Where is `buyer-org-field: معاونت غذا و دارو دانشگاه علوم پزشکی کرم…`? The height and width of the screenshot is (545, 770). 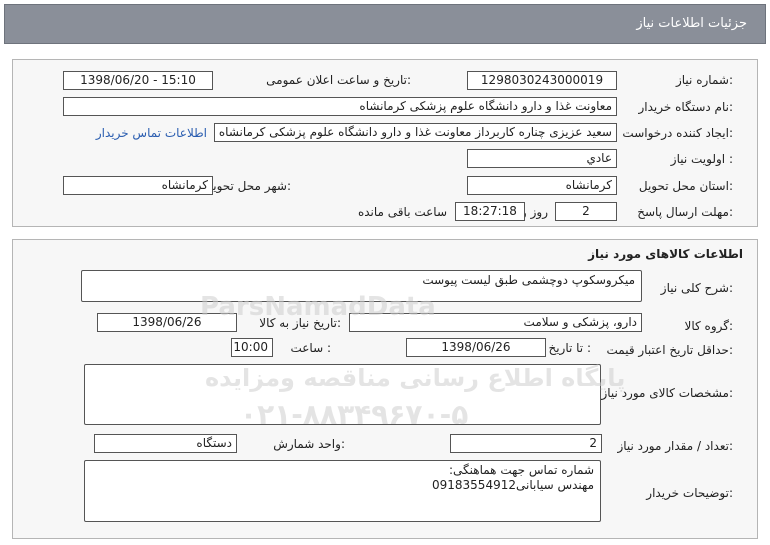
buyer-org-field: معاونت غذا و دارو دانشگاه علوم پزشکی کرم… is located at coordinates (340, 106).